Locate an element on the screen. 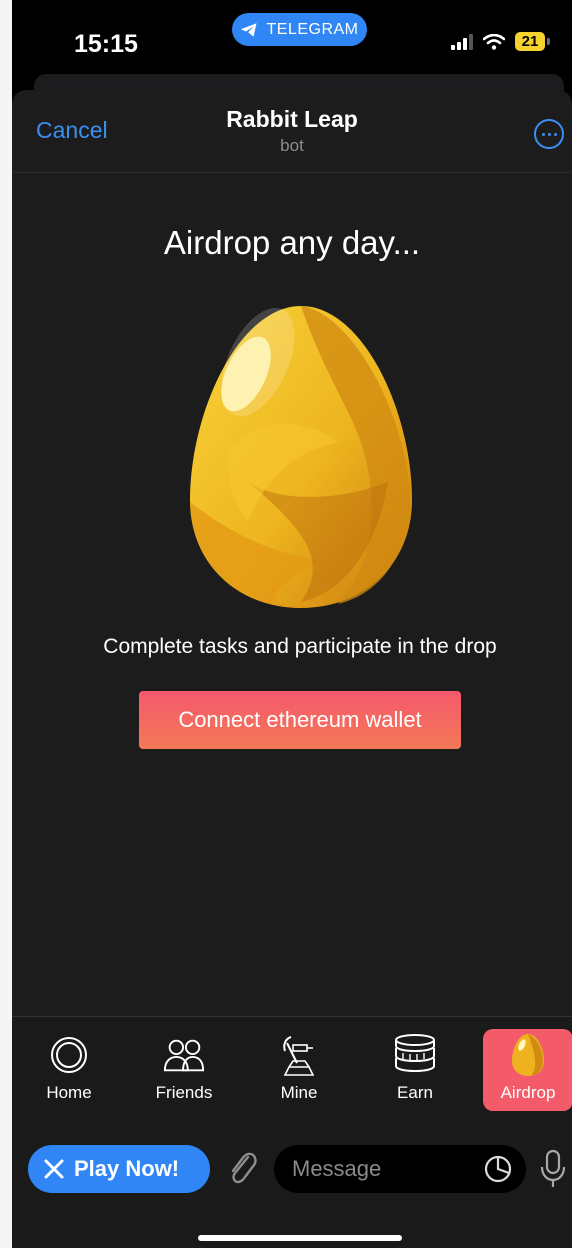 This screenshot has height=1248, width=572. battery-icon: 21 is located at coordinates (530, 41).